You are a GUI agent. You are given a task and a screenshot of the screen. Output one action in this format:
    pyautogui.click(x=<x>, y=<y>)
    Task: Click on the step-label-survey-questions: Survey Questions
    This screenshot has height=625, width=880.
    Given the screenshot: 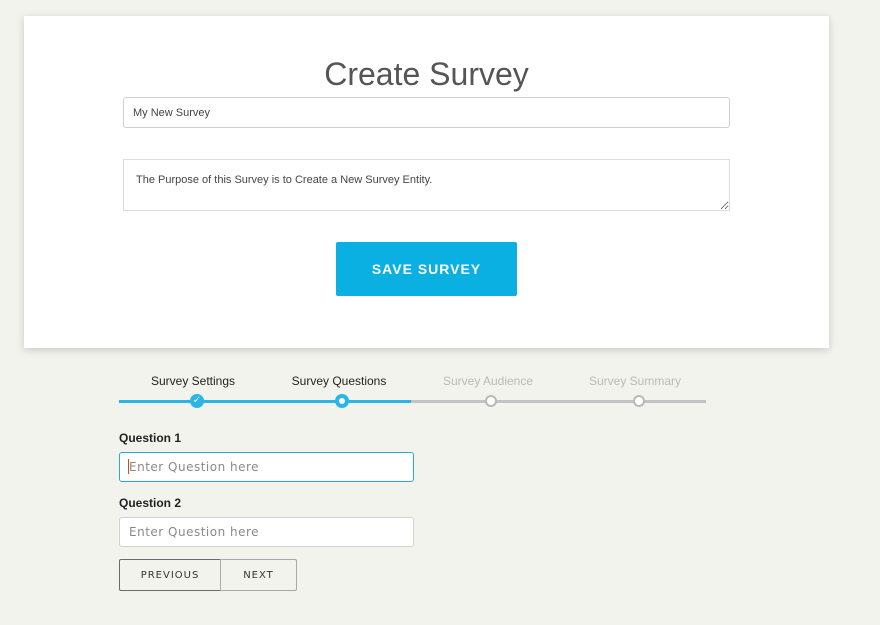 What is the action you would take?
    pyautogui.click(x=339, y=381)
    